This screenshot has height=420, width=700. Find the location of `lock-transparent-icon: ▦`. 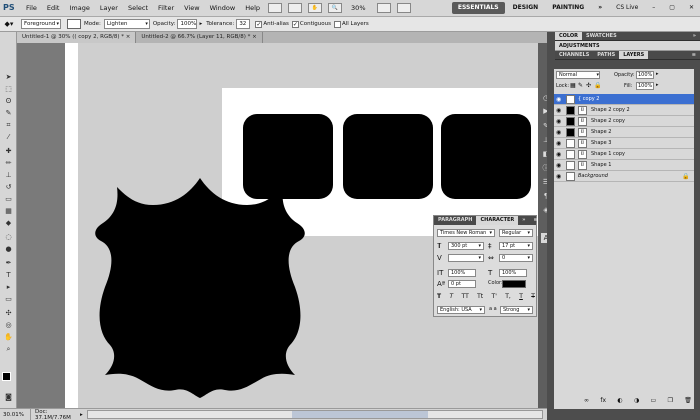

lock-transparent-icon: ▦ is located at coordinates (573, 85).